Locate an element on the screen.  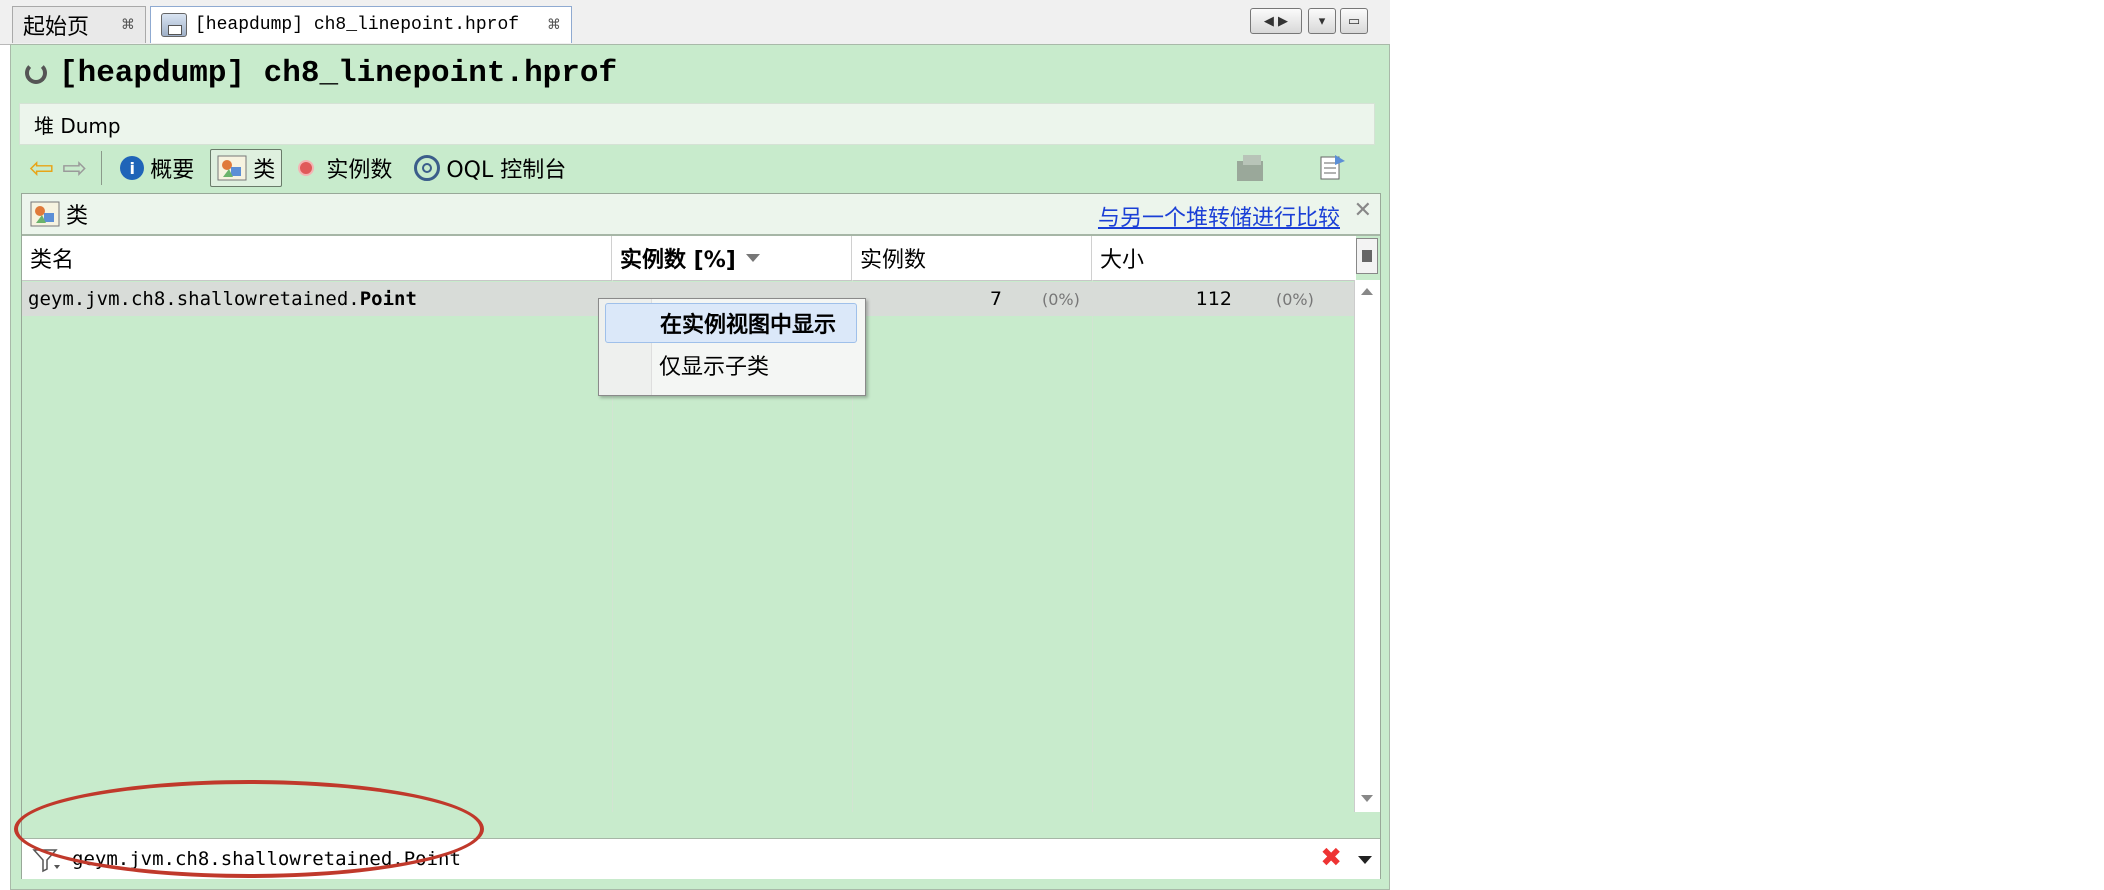
menu-item-label: 在实例视图中显示 is located at coordinates (748, 325).